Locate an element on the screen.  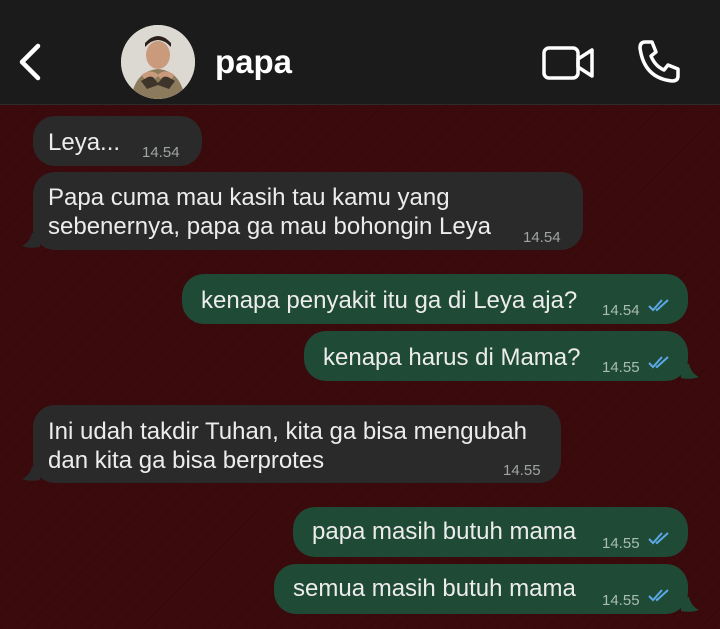
message-outgoing: kenapa harus di Mama? 14.55 is located at coordinates (496, 356).